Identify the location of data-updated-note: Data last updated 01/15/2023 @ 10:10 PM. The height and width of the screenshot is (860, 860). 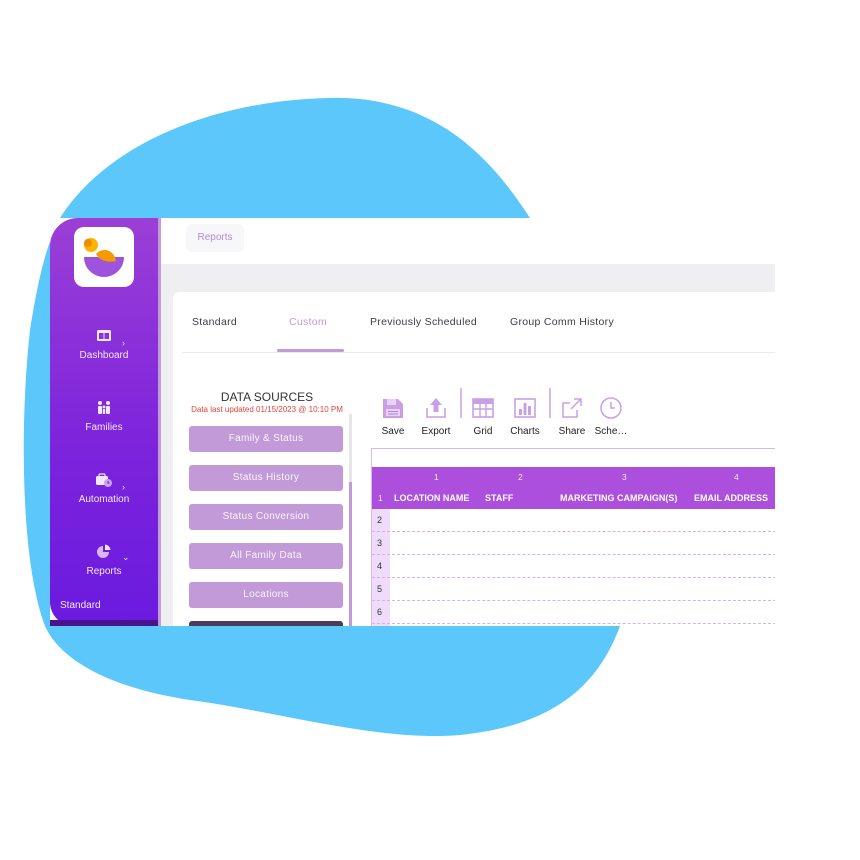
(267, 409).